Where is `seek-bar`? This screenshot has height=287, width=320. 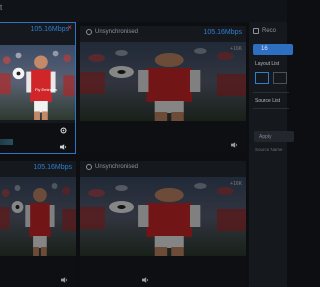 seek-bar is located at coordinates (6, 142).